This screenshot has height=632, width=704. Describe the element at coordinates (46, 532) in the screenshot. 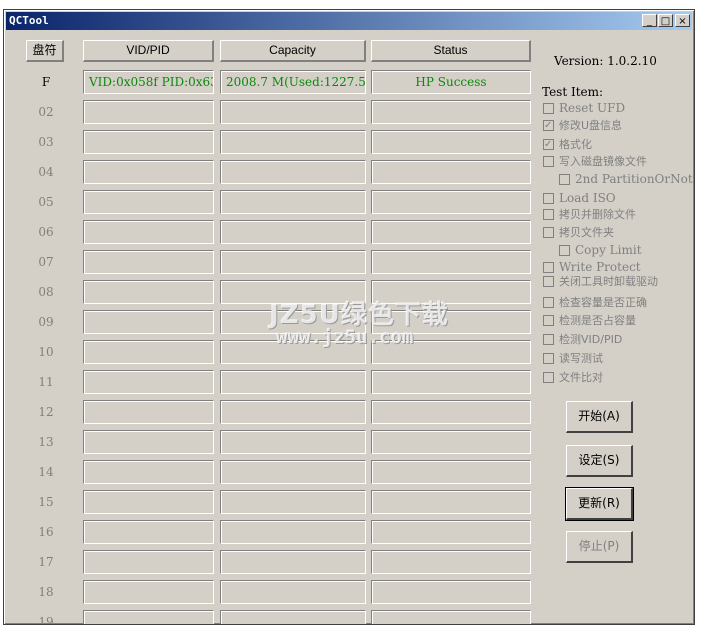

I see `row-label: 16` at that location.